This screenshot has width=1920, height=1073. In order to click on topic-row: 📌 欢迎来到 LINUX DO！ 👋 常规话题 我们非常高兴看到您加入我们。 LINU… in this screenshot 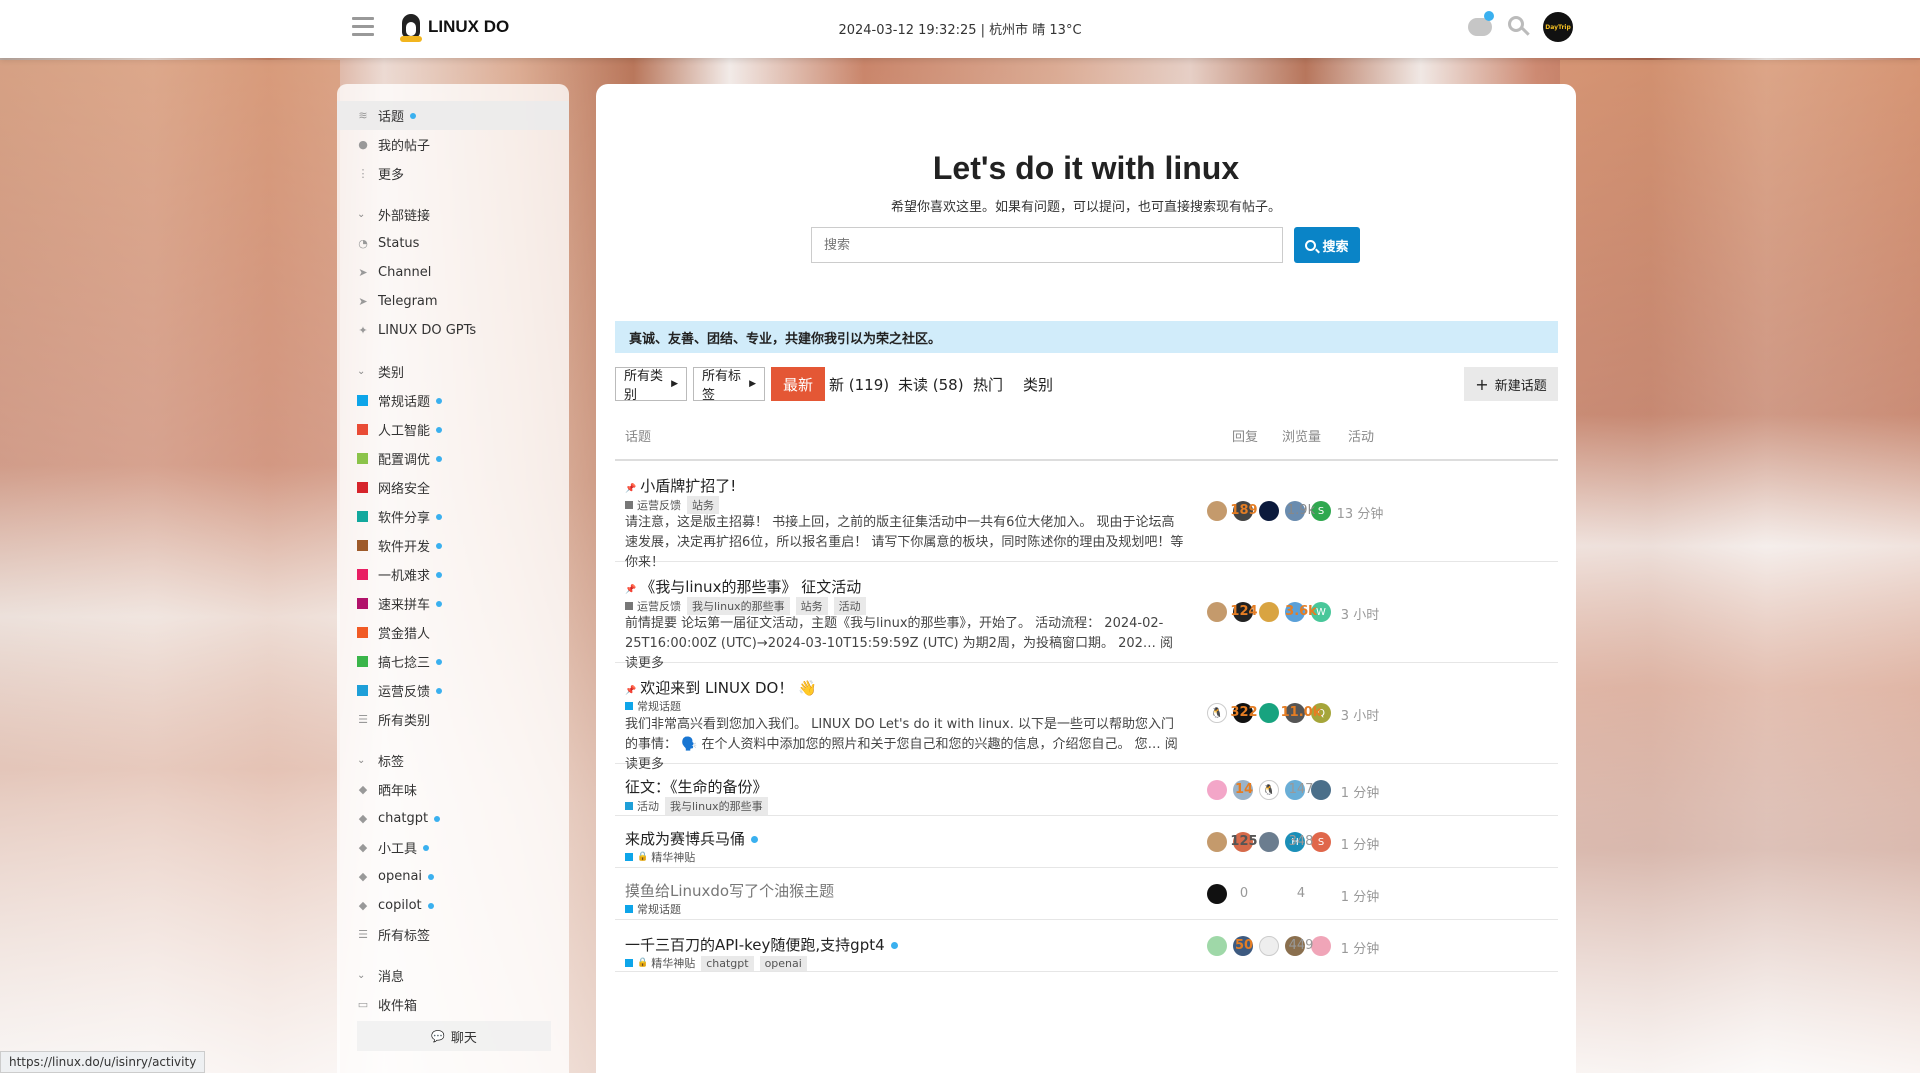, I will do `click(1086, 717)`.